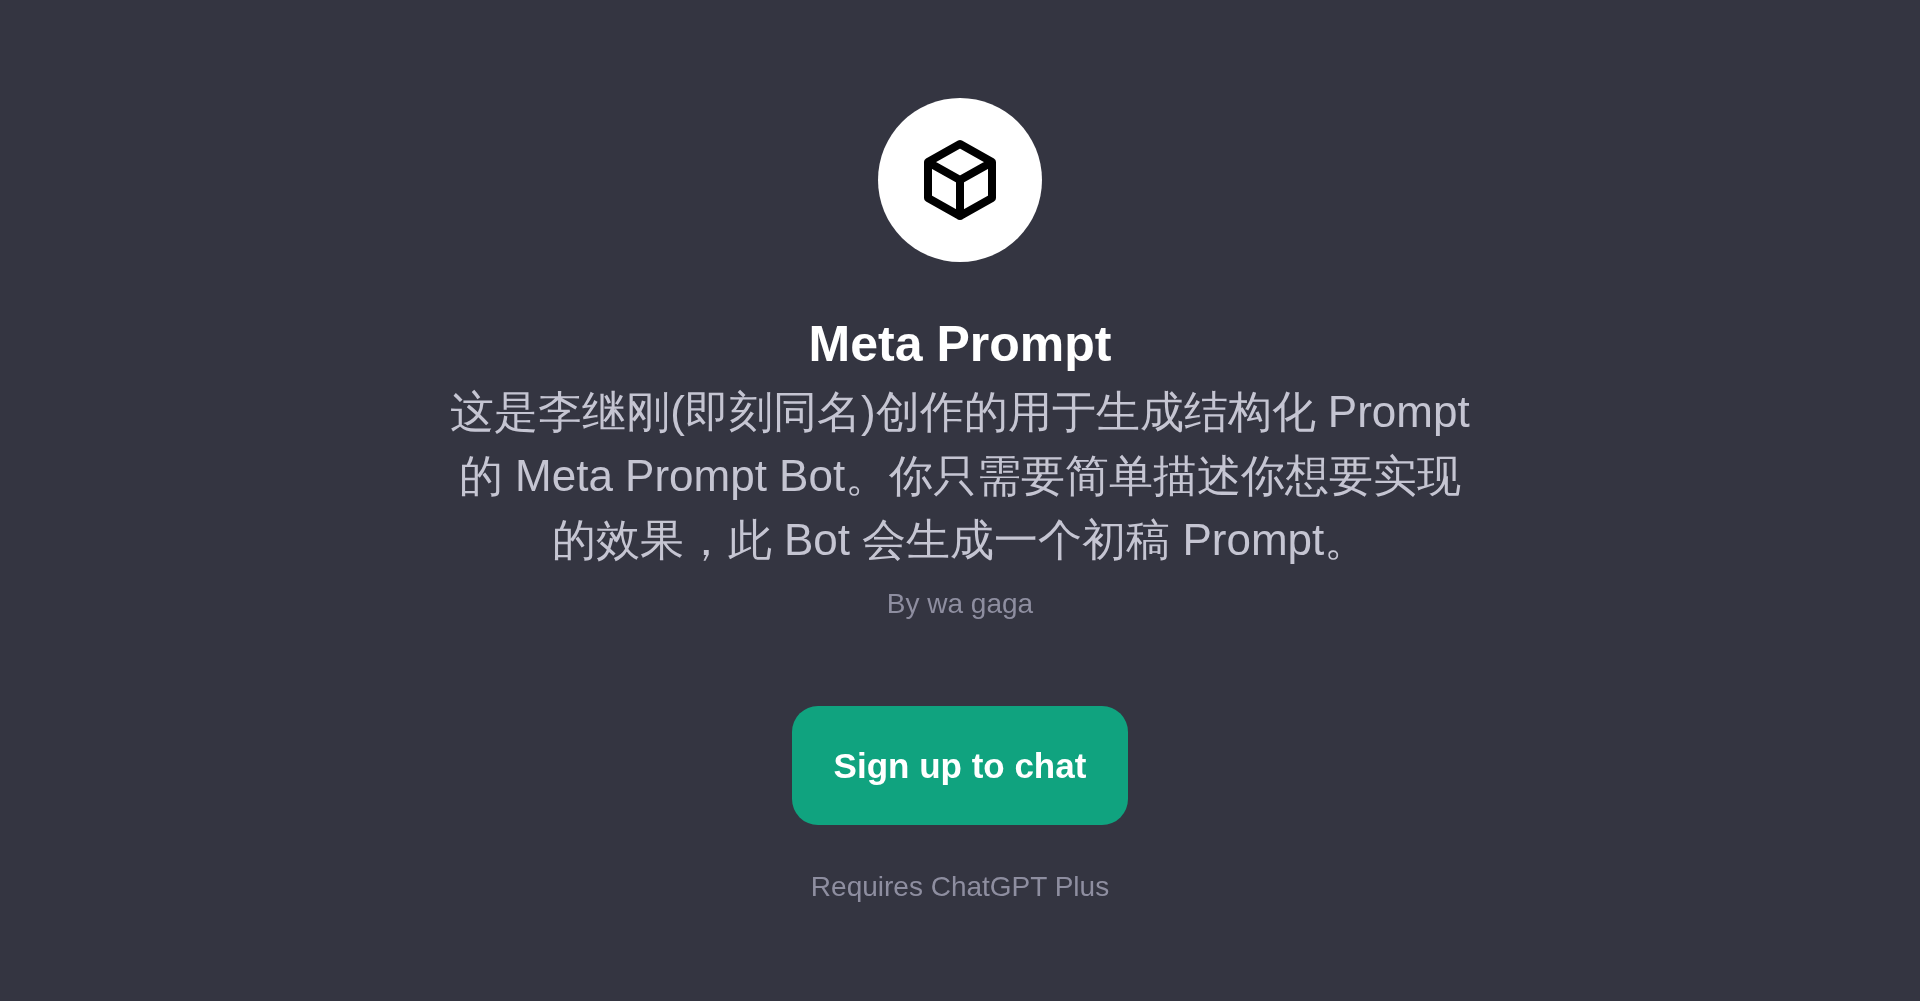  What do you see at coordinates (960, 765) in the screenshot?
I see `sign-up-button: Sign up to chat` at bounding box center [960, 765].